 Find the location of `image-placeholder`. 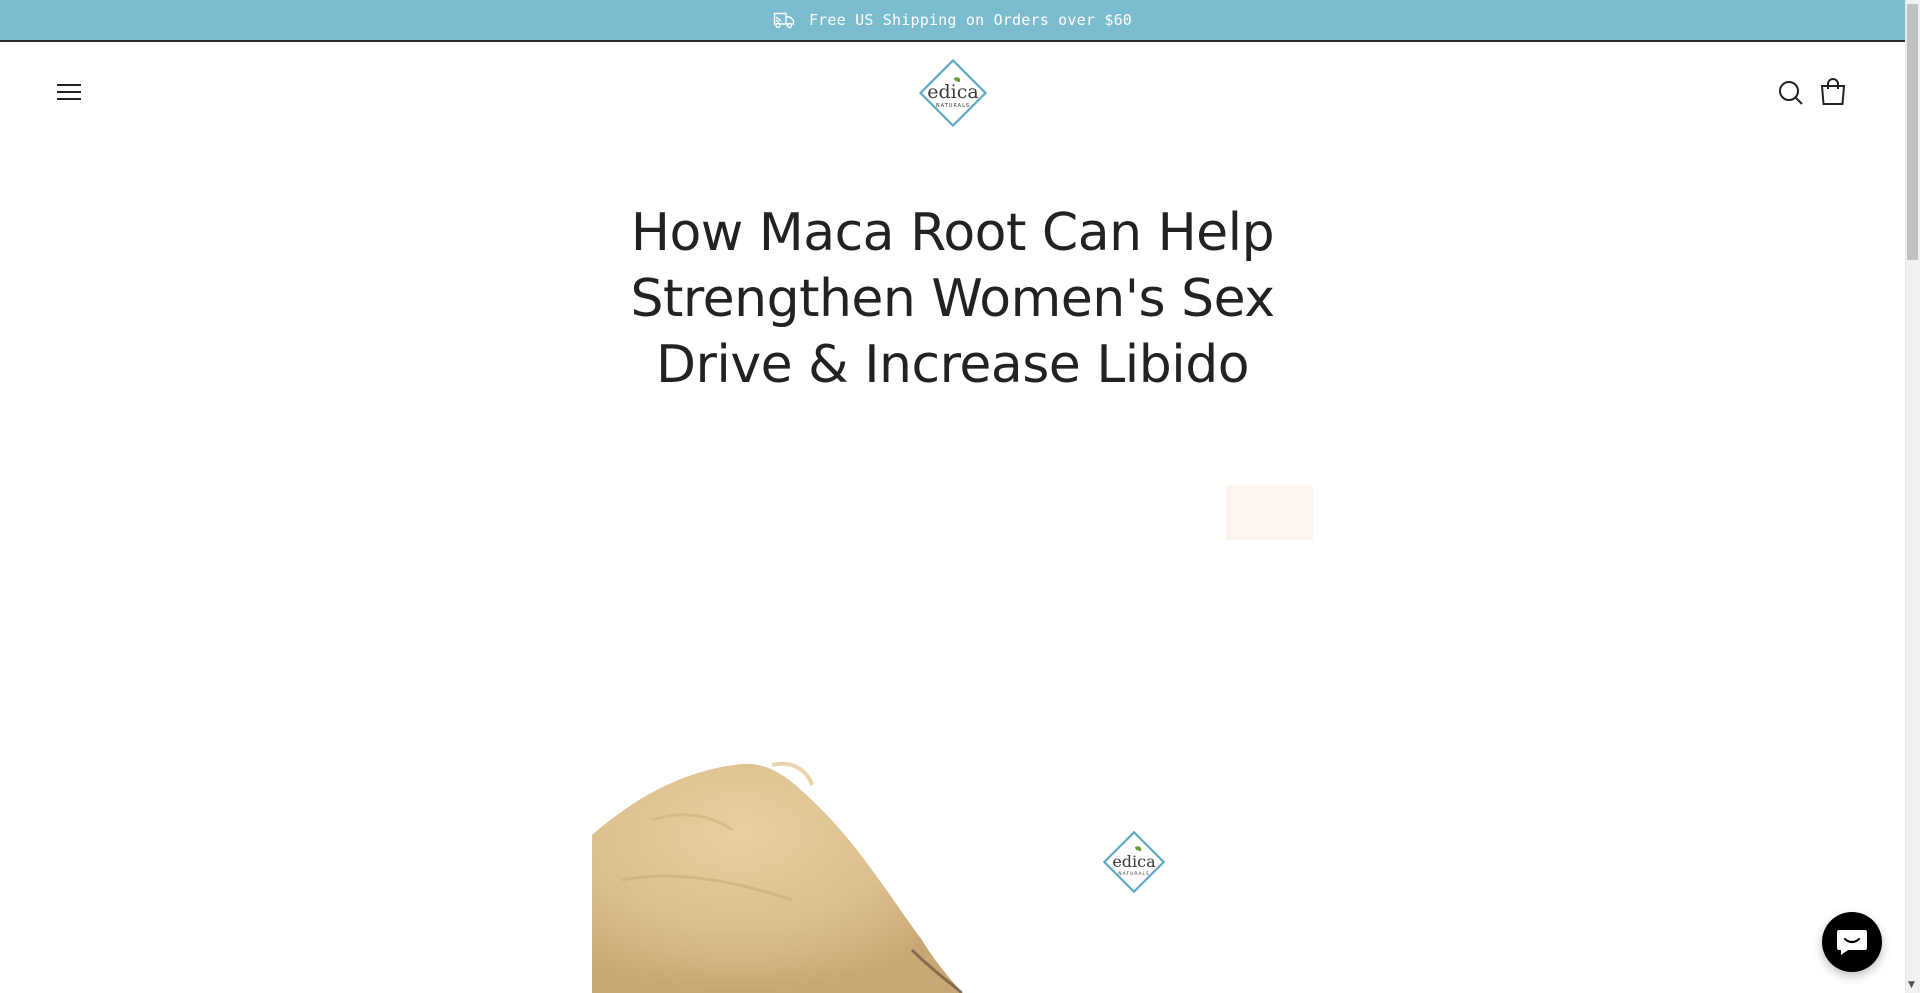

image-placeholder is located at coordinates (1269, 512).